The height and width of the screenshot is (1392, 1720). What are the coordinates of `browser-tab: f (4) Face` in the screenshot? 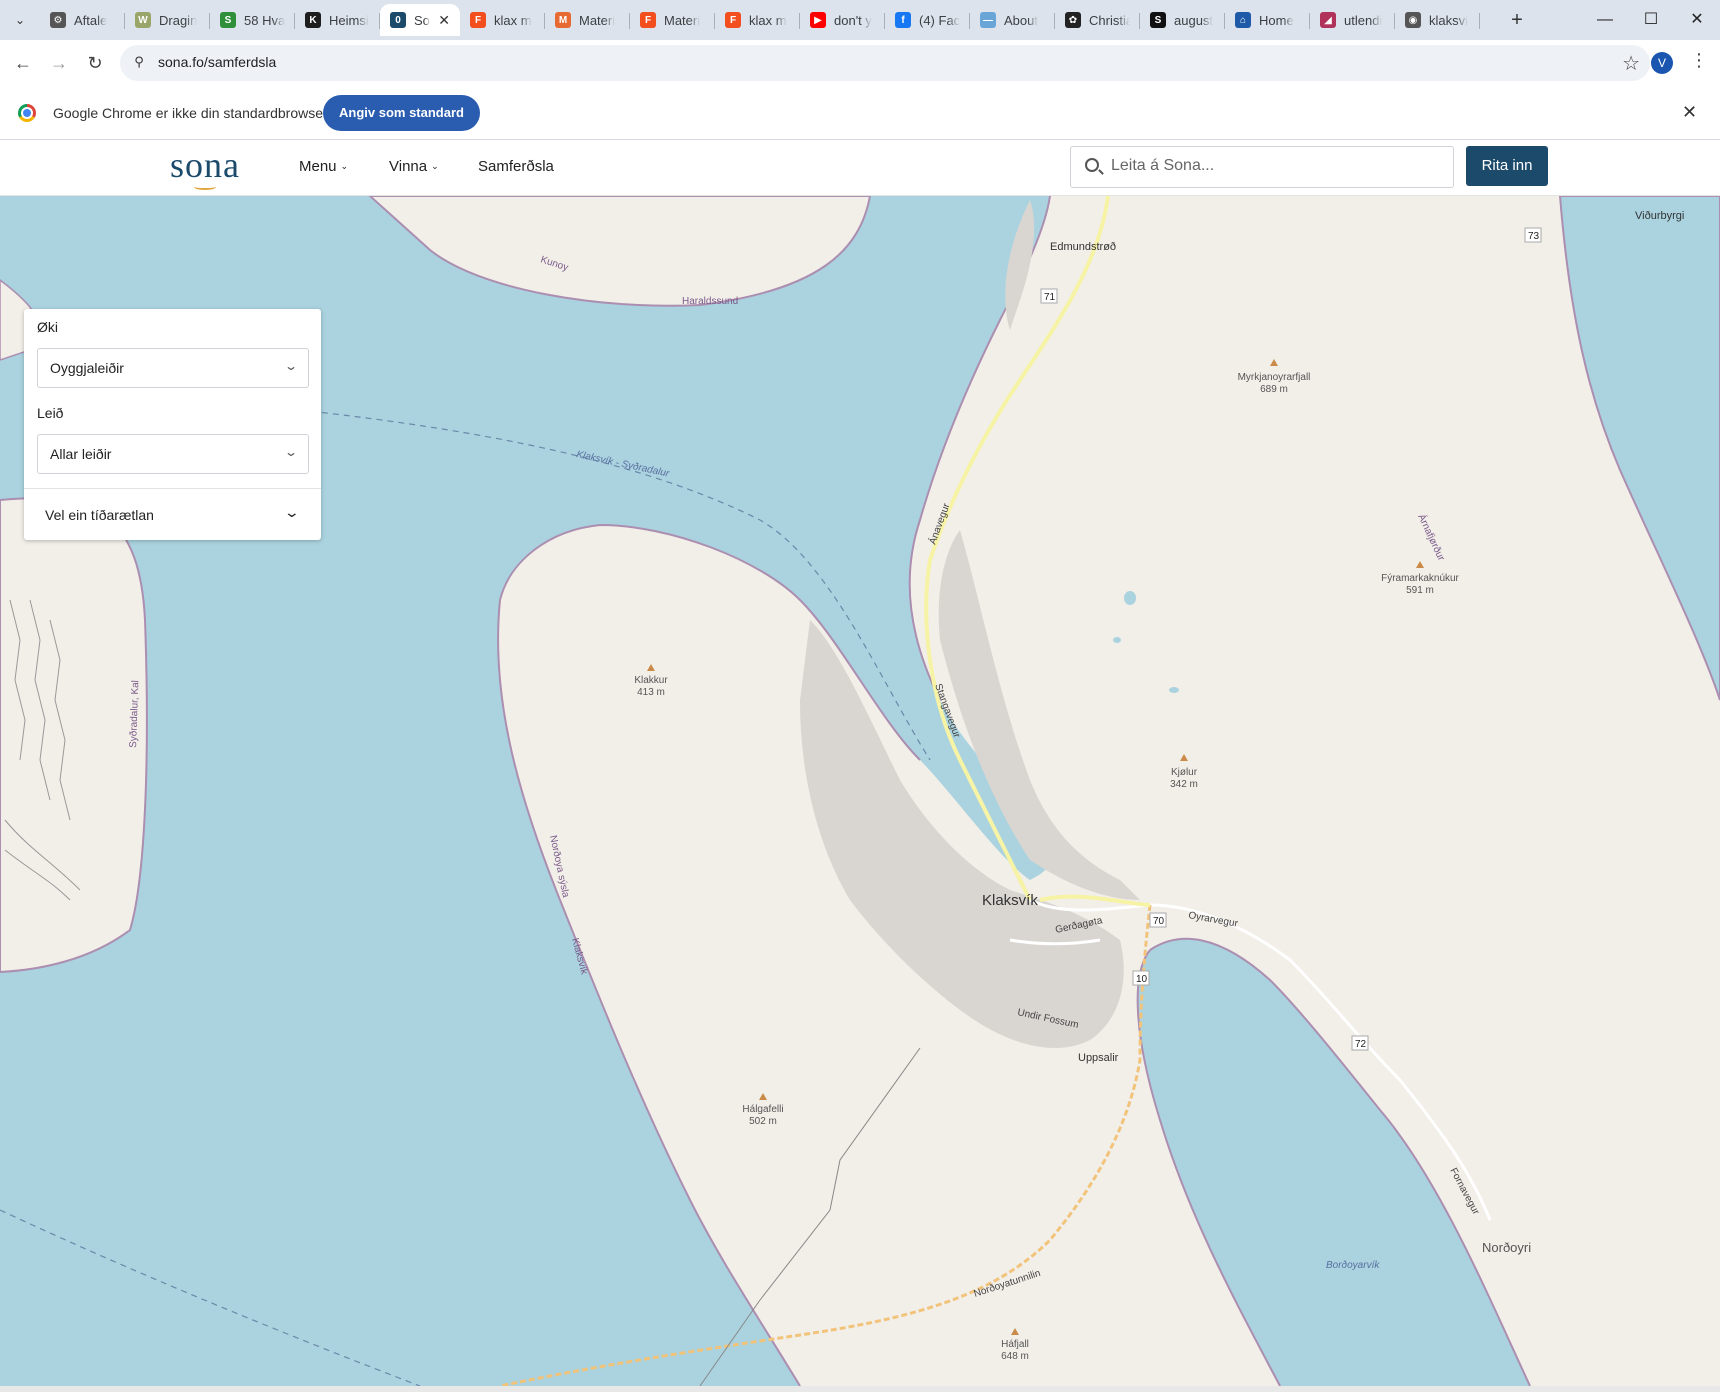 It's located at (927, 20).